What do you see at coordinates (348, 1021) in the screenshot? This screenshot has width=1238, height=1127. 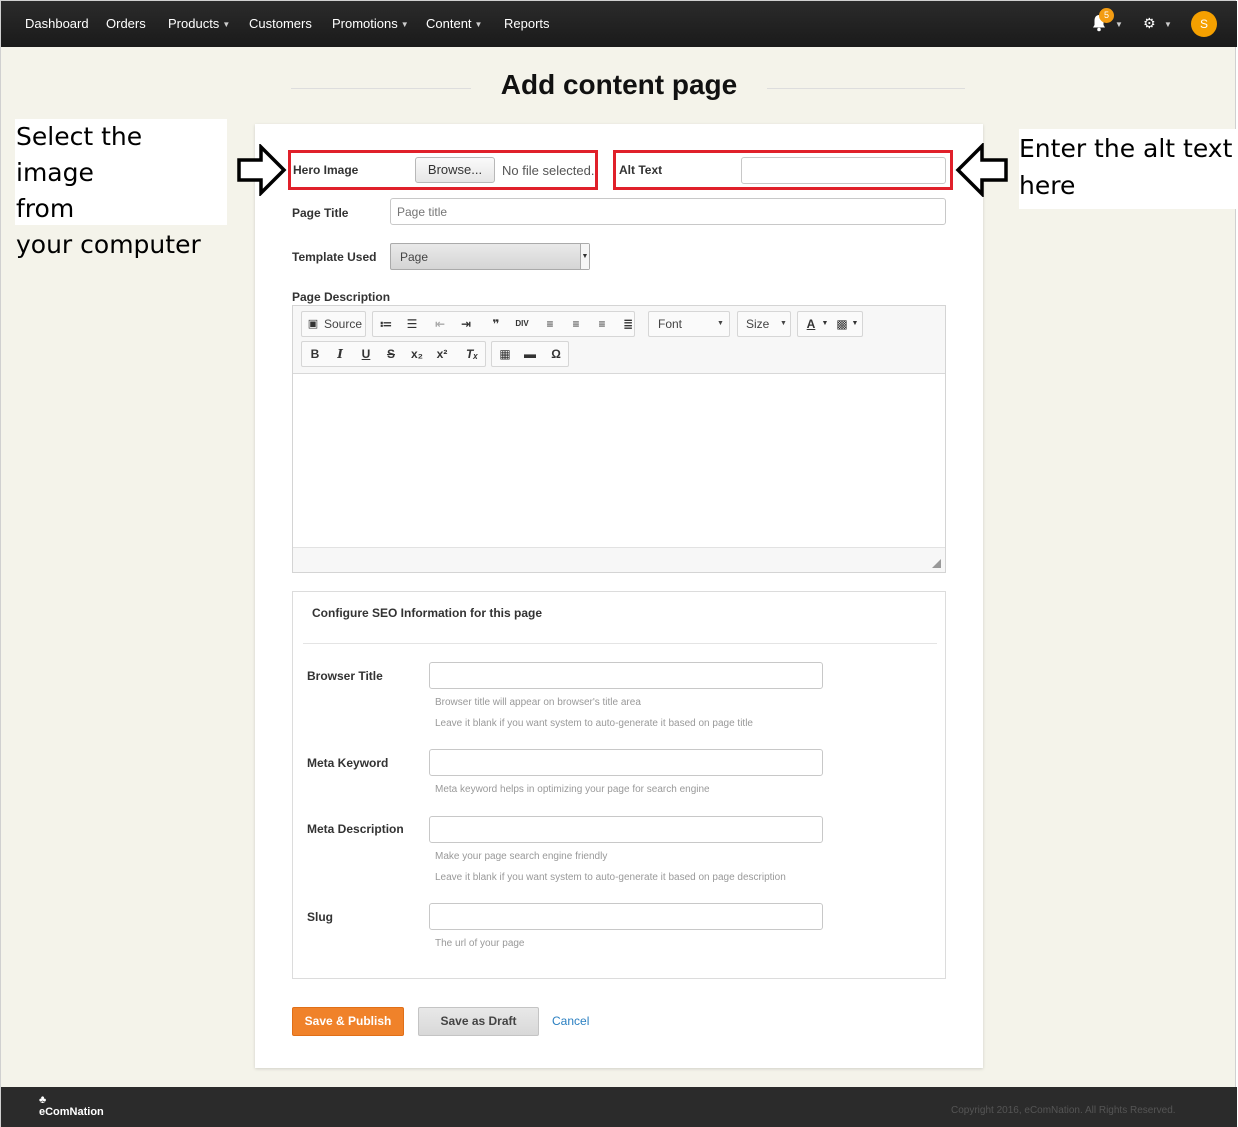 I see `save-publish-button: Save & Publish` at bounding box center [348, 1021].